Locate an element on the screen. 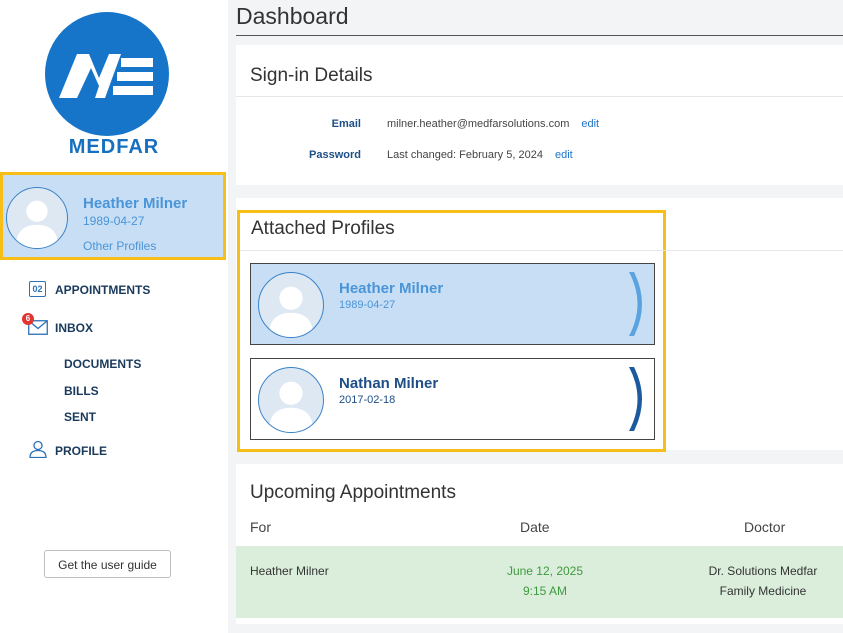 The height and width of the screenshot is (633, 843). profile-dob: 1989-04-27 is located at coordinates (367, 305).